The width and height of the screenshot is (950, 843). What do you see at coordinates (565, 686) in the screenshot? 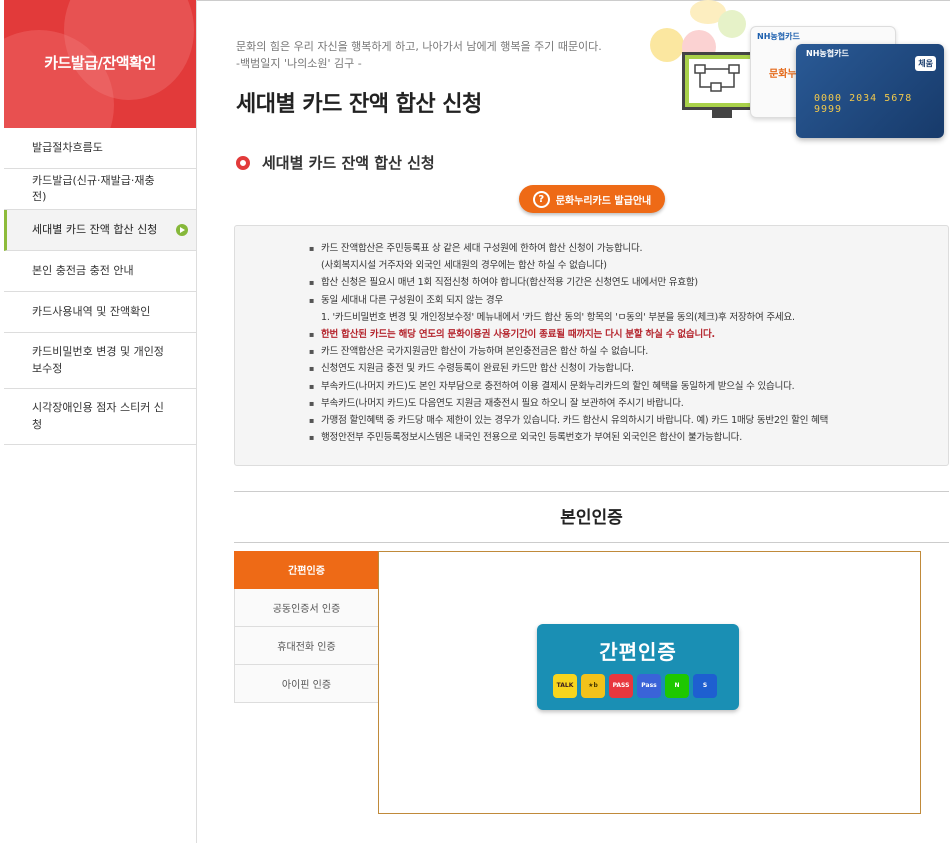
I see `kakao-icon: TALK` at bounding box center [565, 686].